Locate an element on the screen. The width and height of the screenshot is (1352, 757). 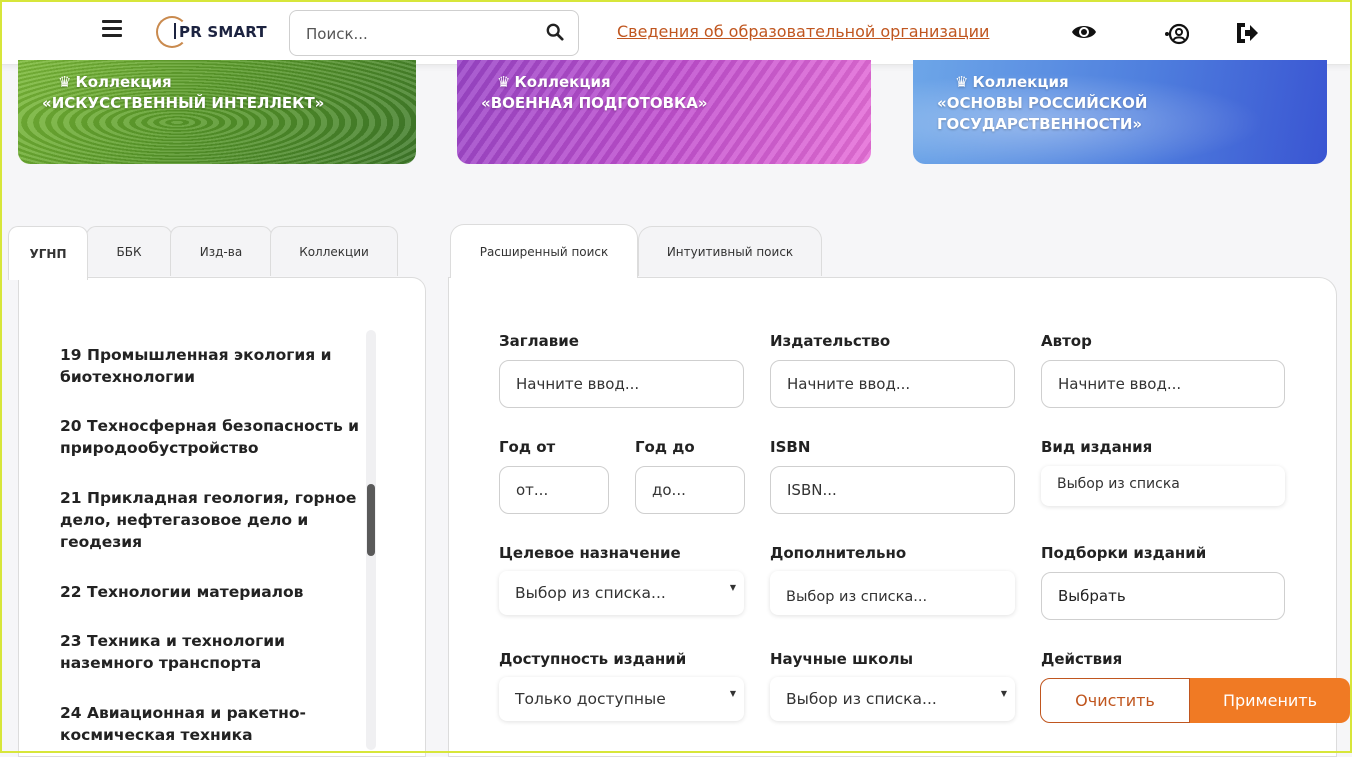
tab-advanced-search: Расширенный поиск is located at coordinates (544, 251).